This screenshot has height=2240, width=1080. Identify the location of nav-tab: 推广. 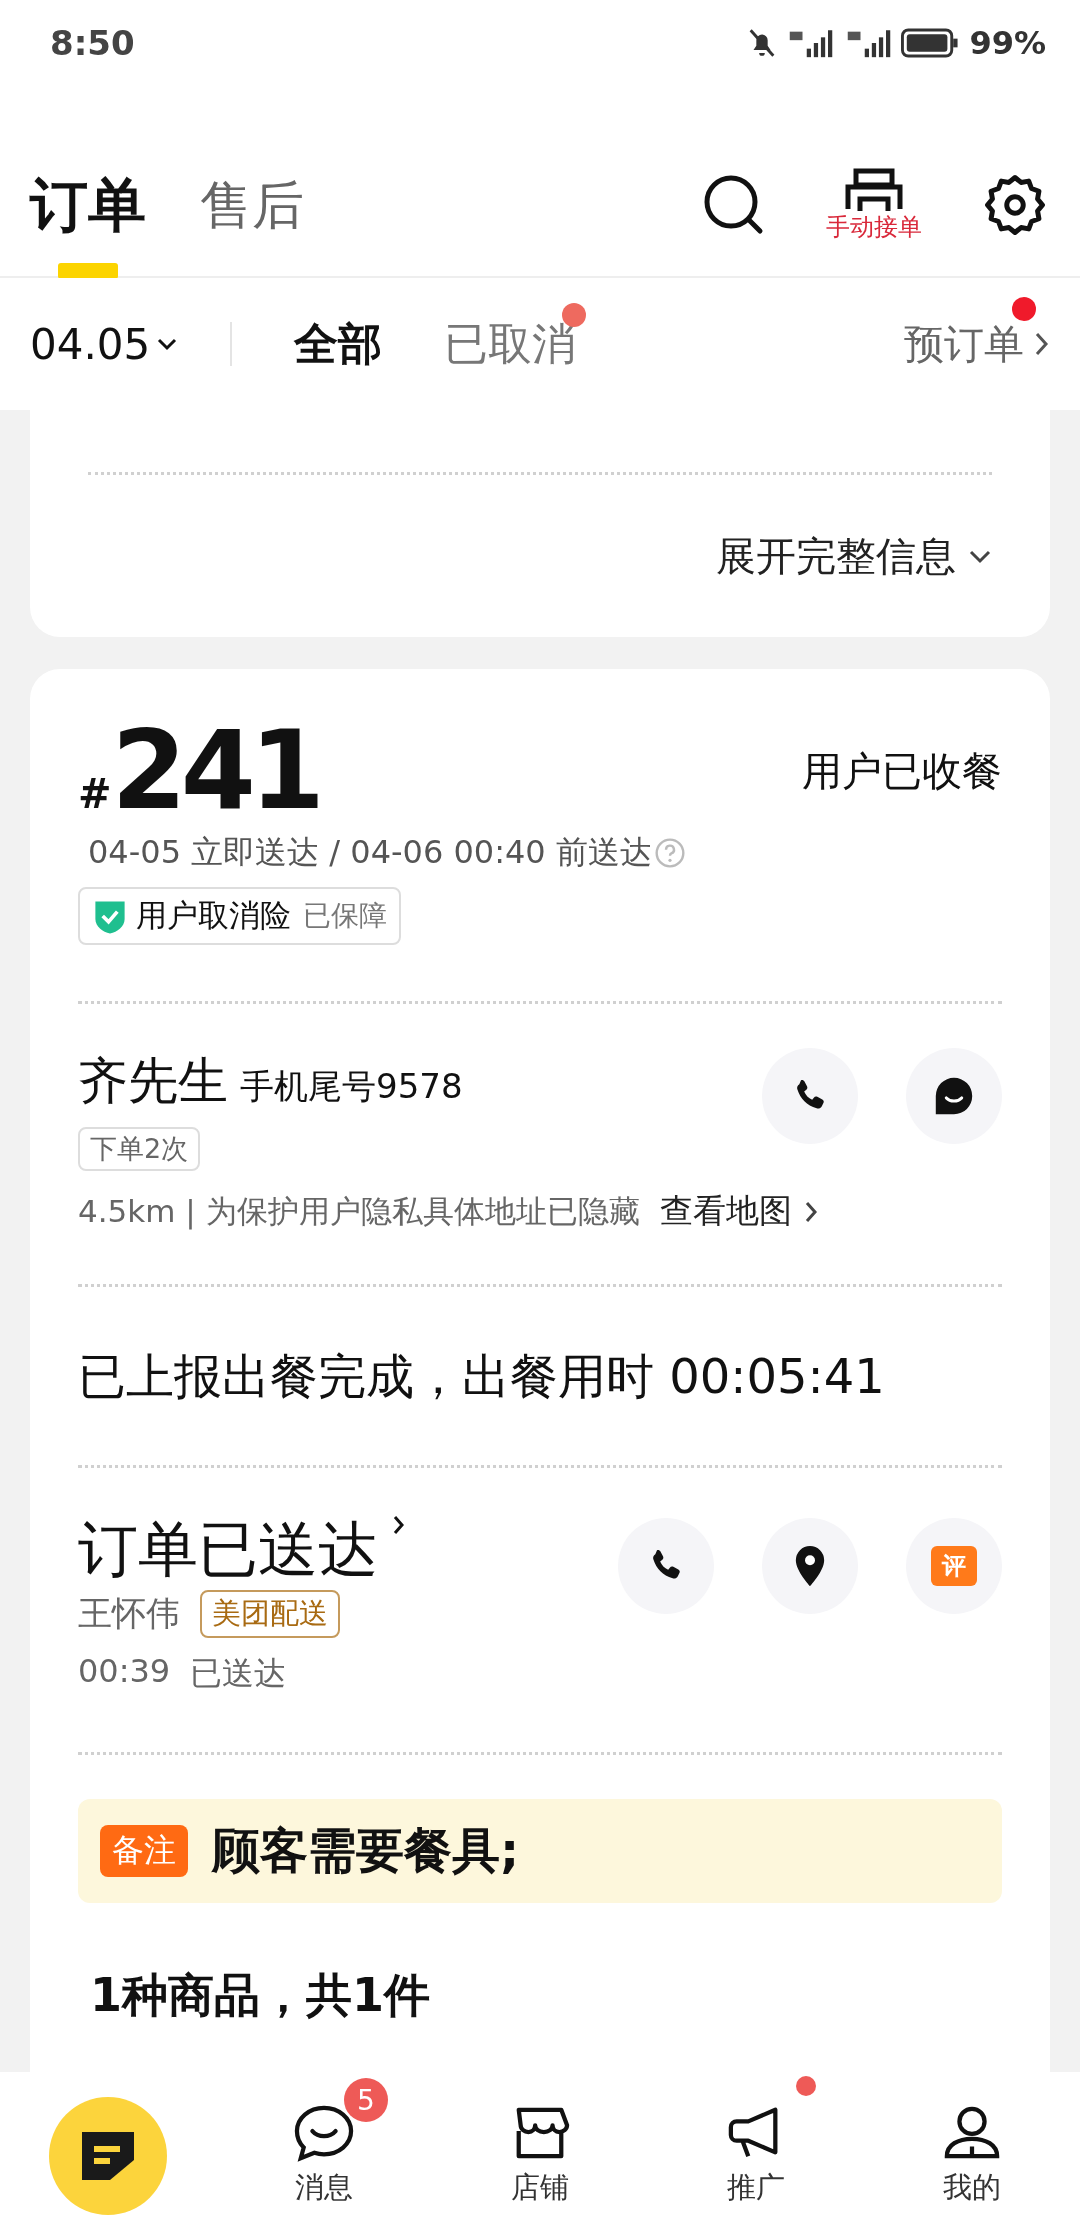
(756, 2156).